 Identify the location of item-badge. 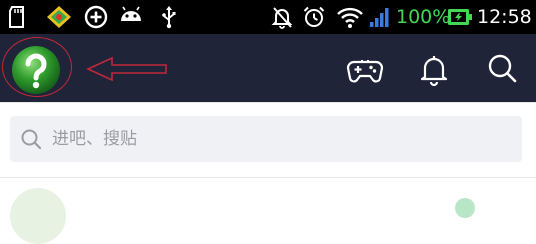
(465, 208).